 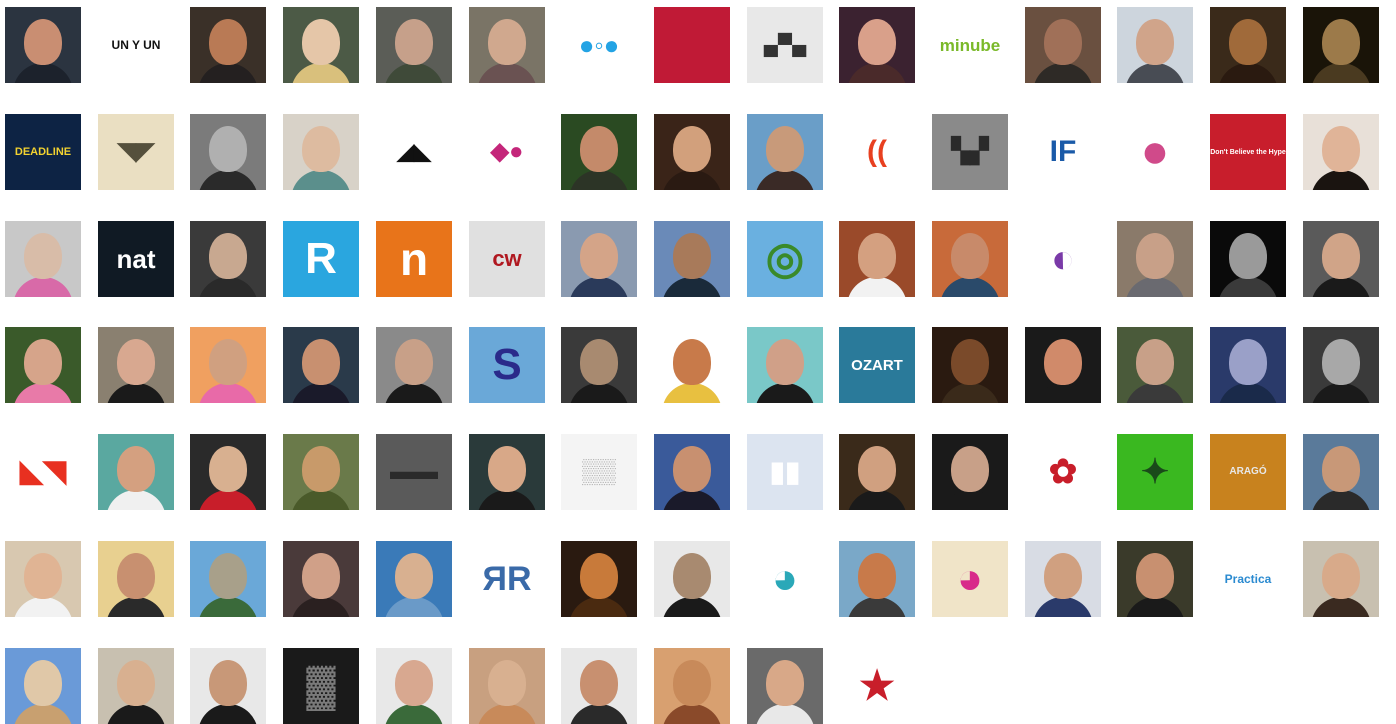 I want to click on avatar-tile: ▚▞, so click(x=970, y=152).